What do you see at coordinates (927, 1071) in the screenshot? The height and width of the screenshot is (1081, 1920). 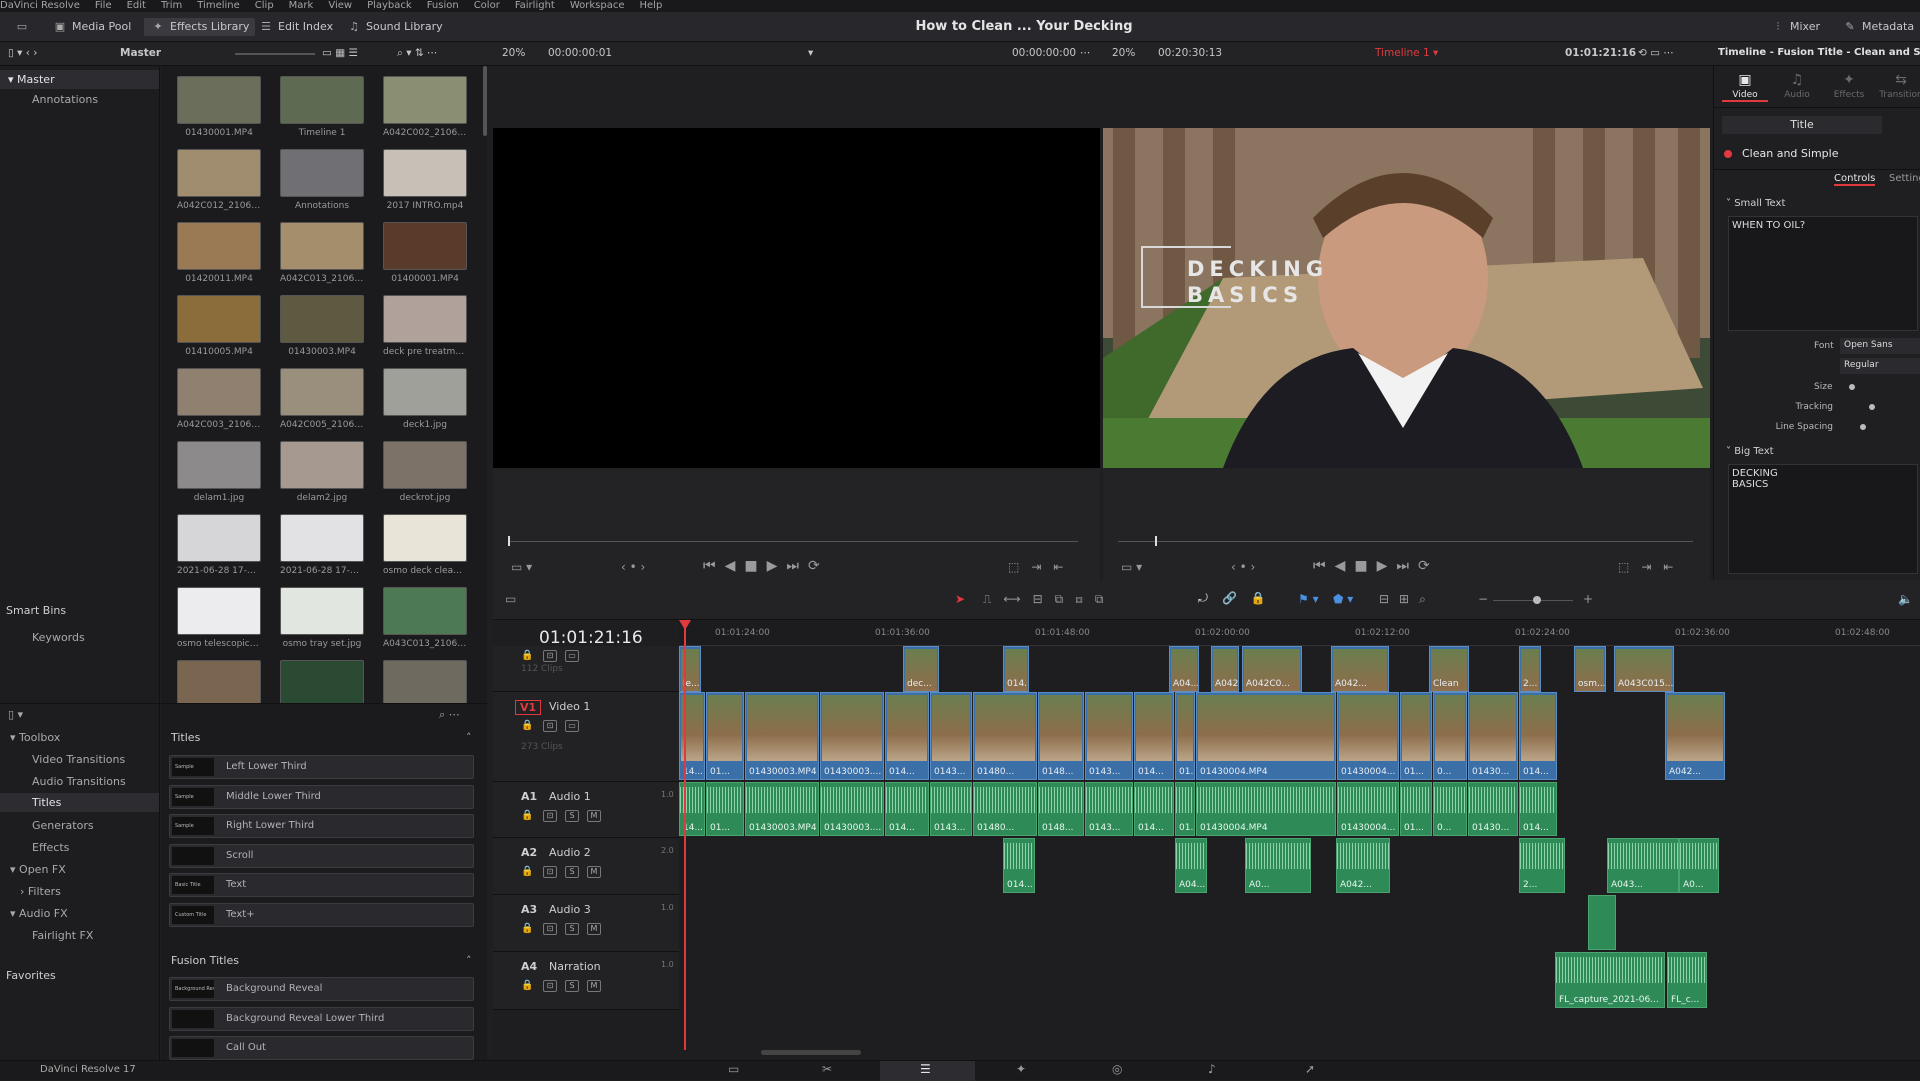 I see `edit-page-tab: ☰` at bounding box center [927, 1071].